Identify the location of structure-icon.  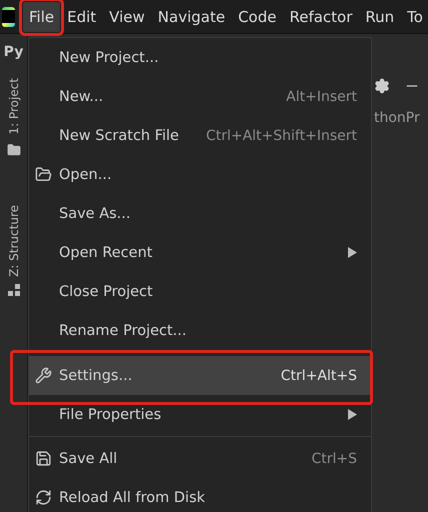
(14, 290).